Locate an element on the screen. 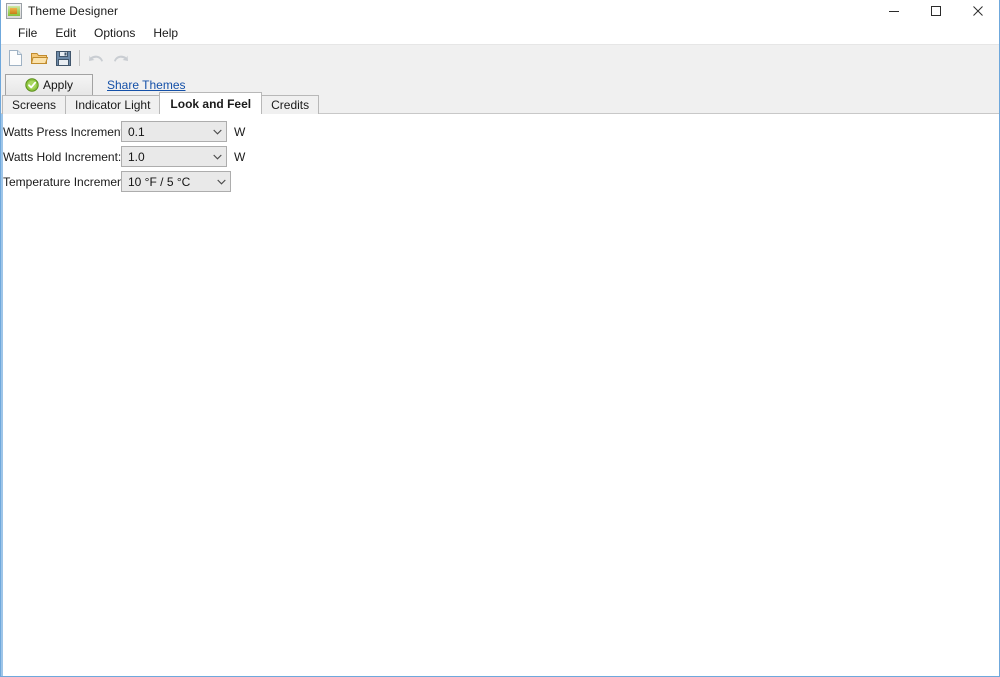 Image resolution: width=1000 pixels, height=677 pixels. watts-press-increment-select: 0.1 is located at coordinates (174, 131).